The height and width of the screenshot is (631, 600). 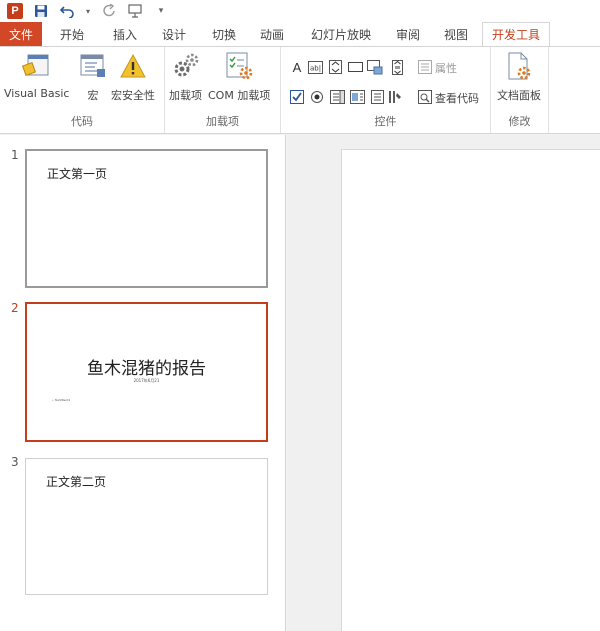 I want to click on slide-number: 1, so click(x=15, y=155).